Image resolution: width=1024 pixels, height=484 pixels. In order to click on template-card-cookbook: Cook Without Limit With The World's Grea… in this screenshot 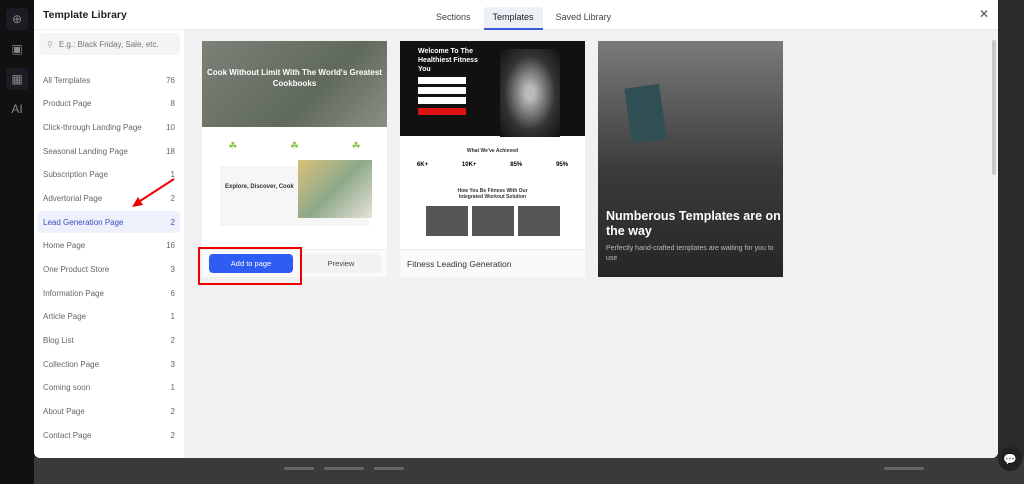, I will do `click(294, 159)`.